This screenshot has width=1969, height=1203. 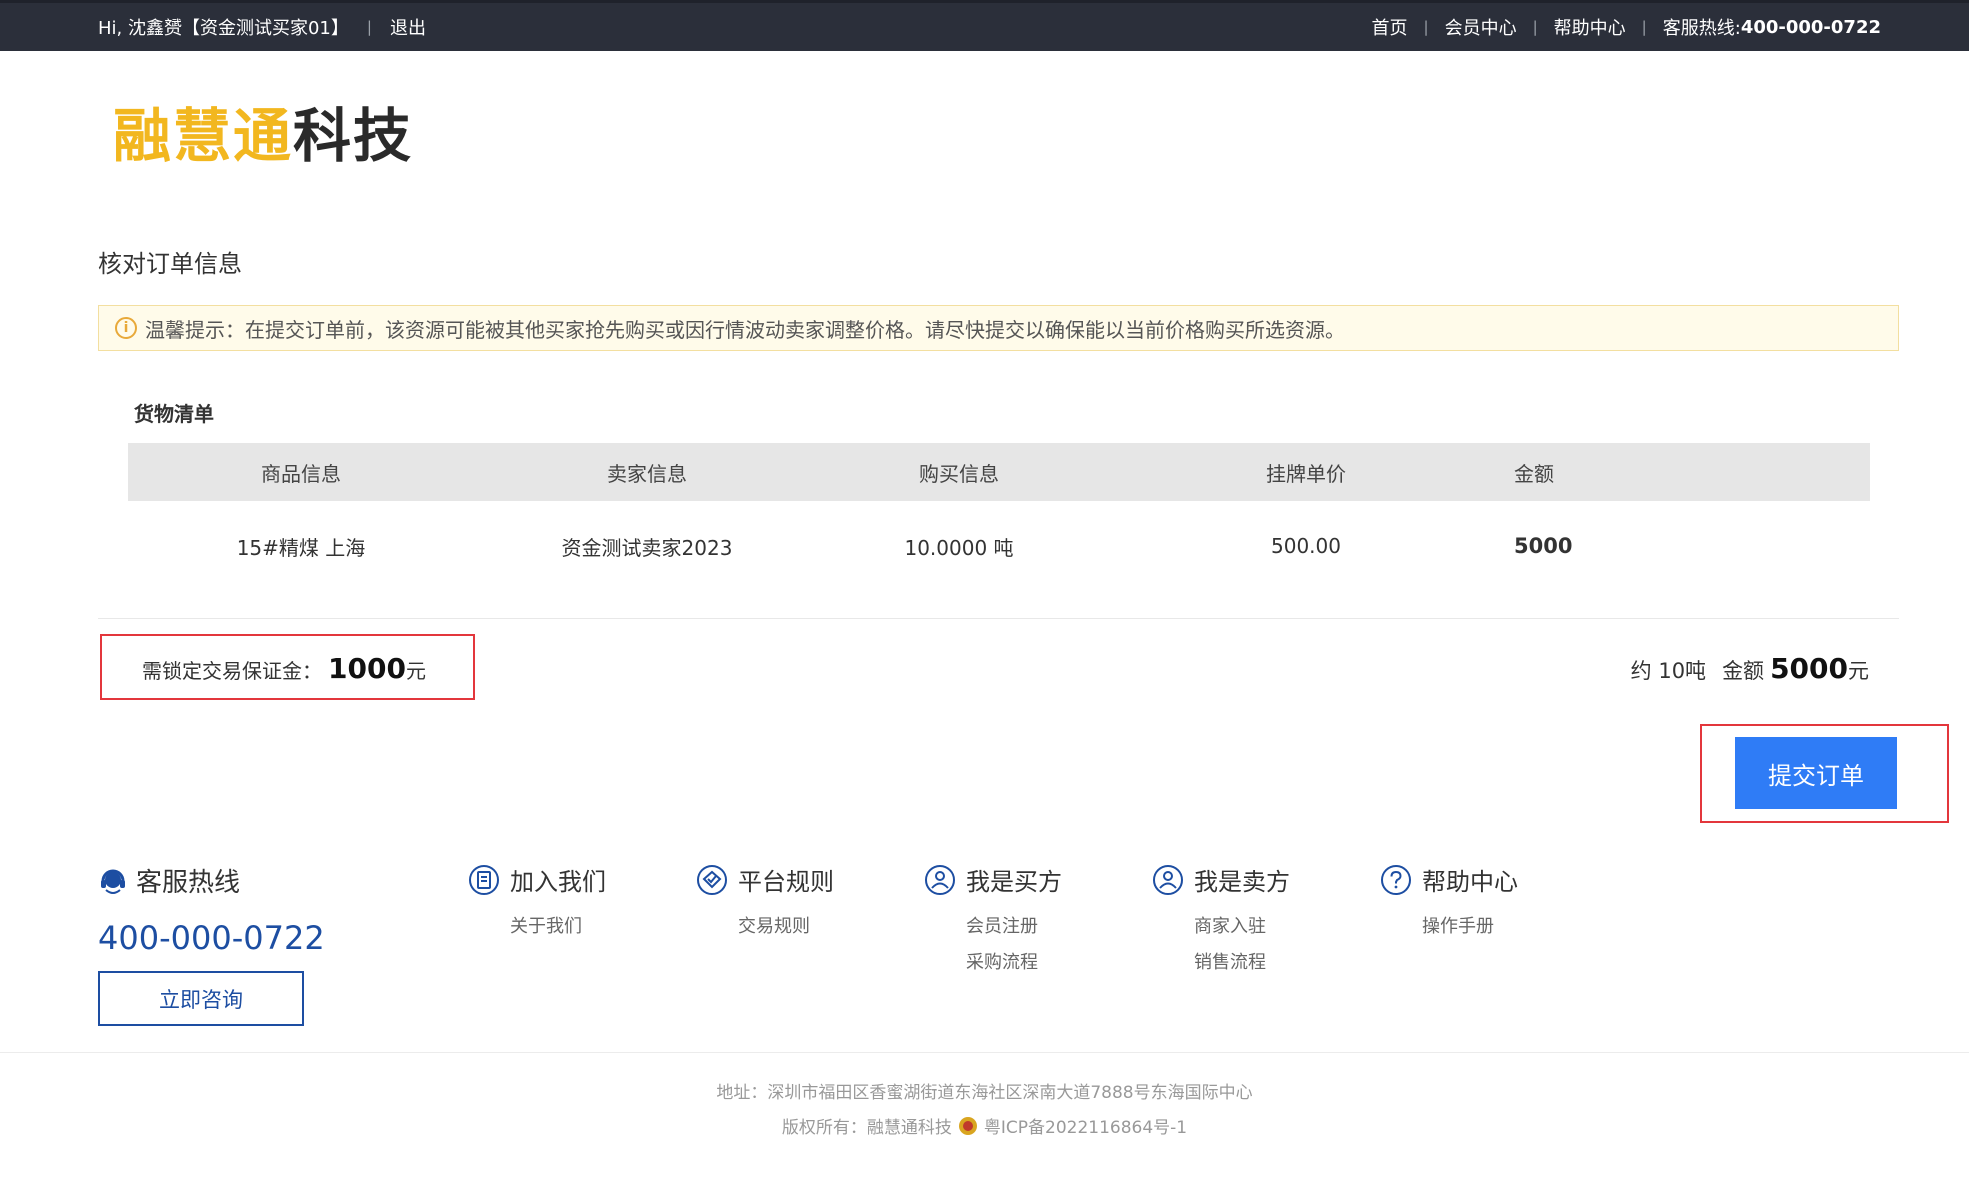 What do you see at coordinates (1590, 27) in the screenshot?
I see `nav-help-center-link: 帮助中心` at bounding box center [1590, 27].